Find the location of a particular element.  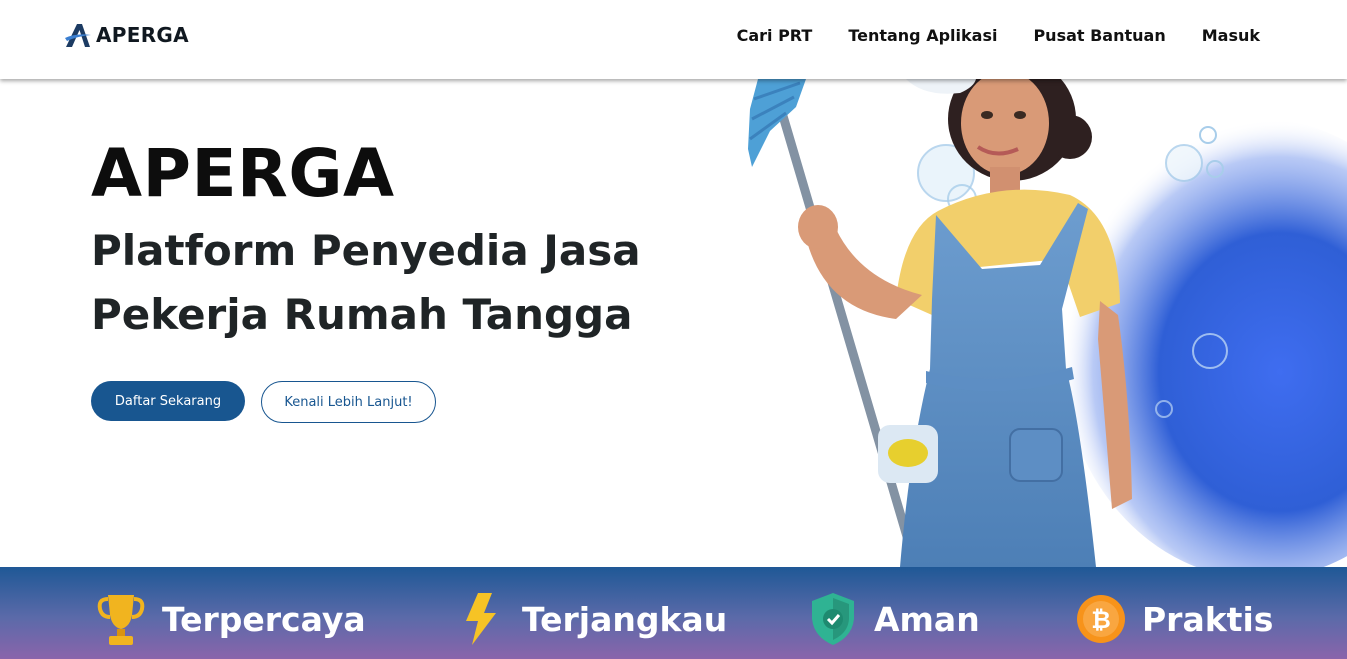

aperga-logo-icon is located at coordinates (78, 35).